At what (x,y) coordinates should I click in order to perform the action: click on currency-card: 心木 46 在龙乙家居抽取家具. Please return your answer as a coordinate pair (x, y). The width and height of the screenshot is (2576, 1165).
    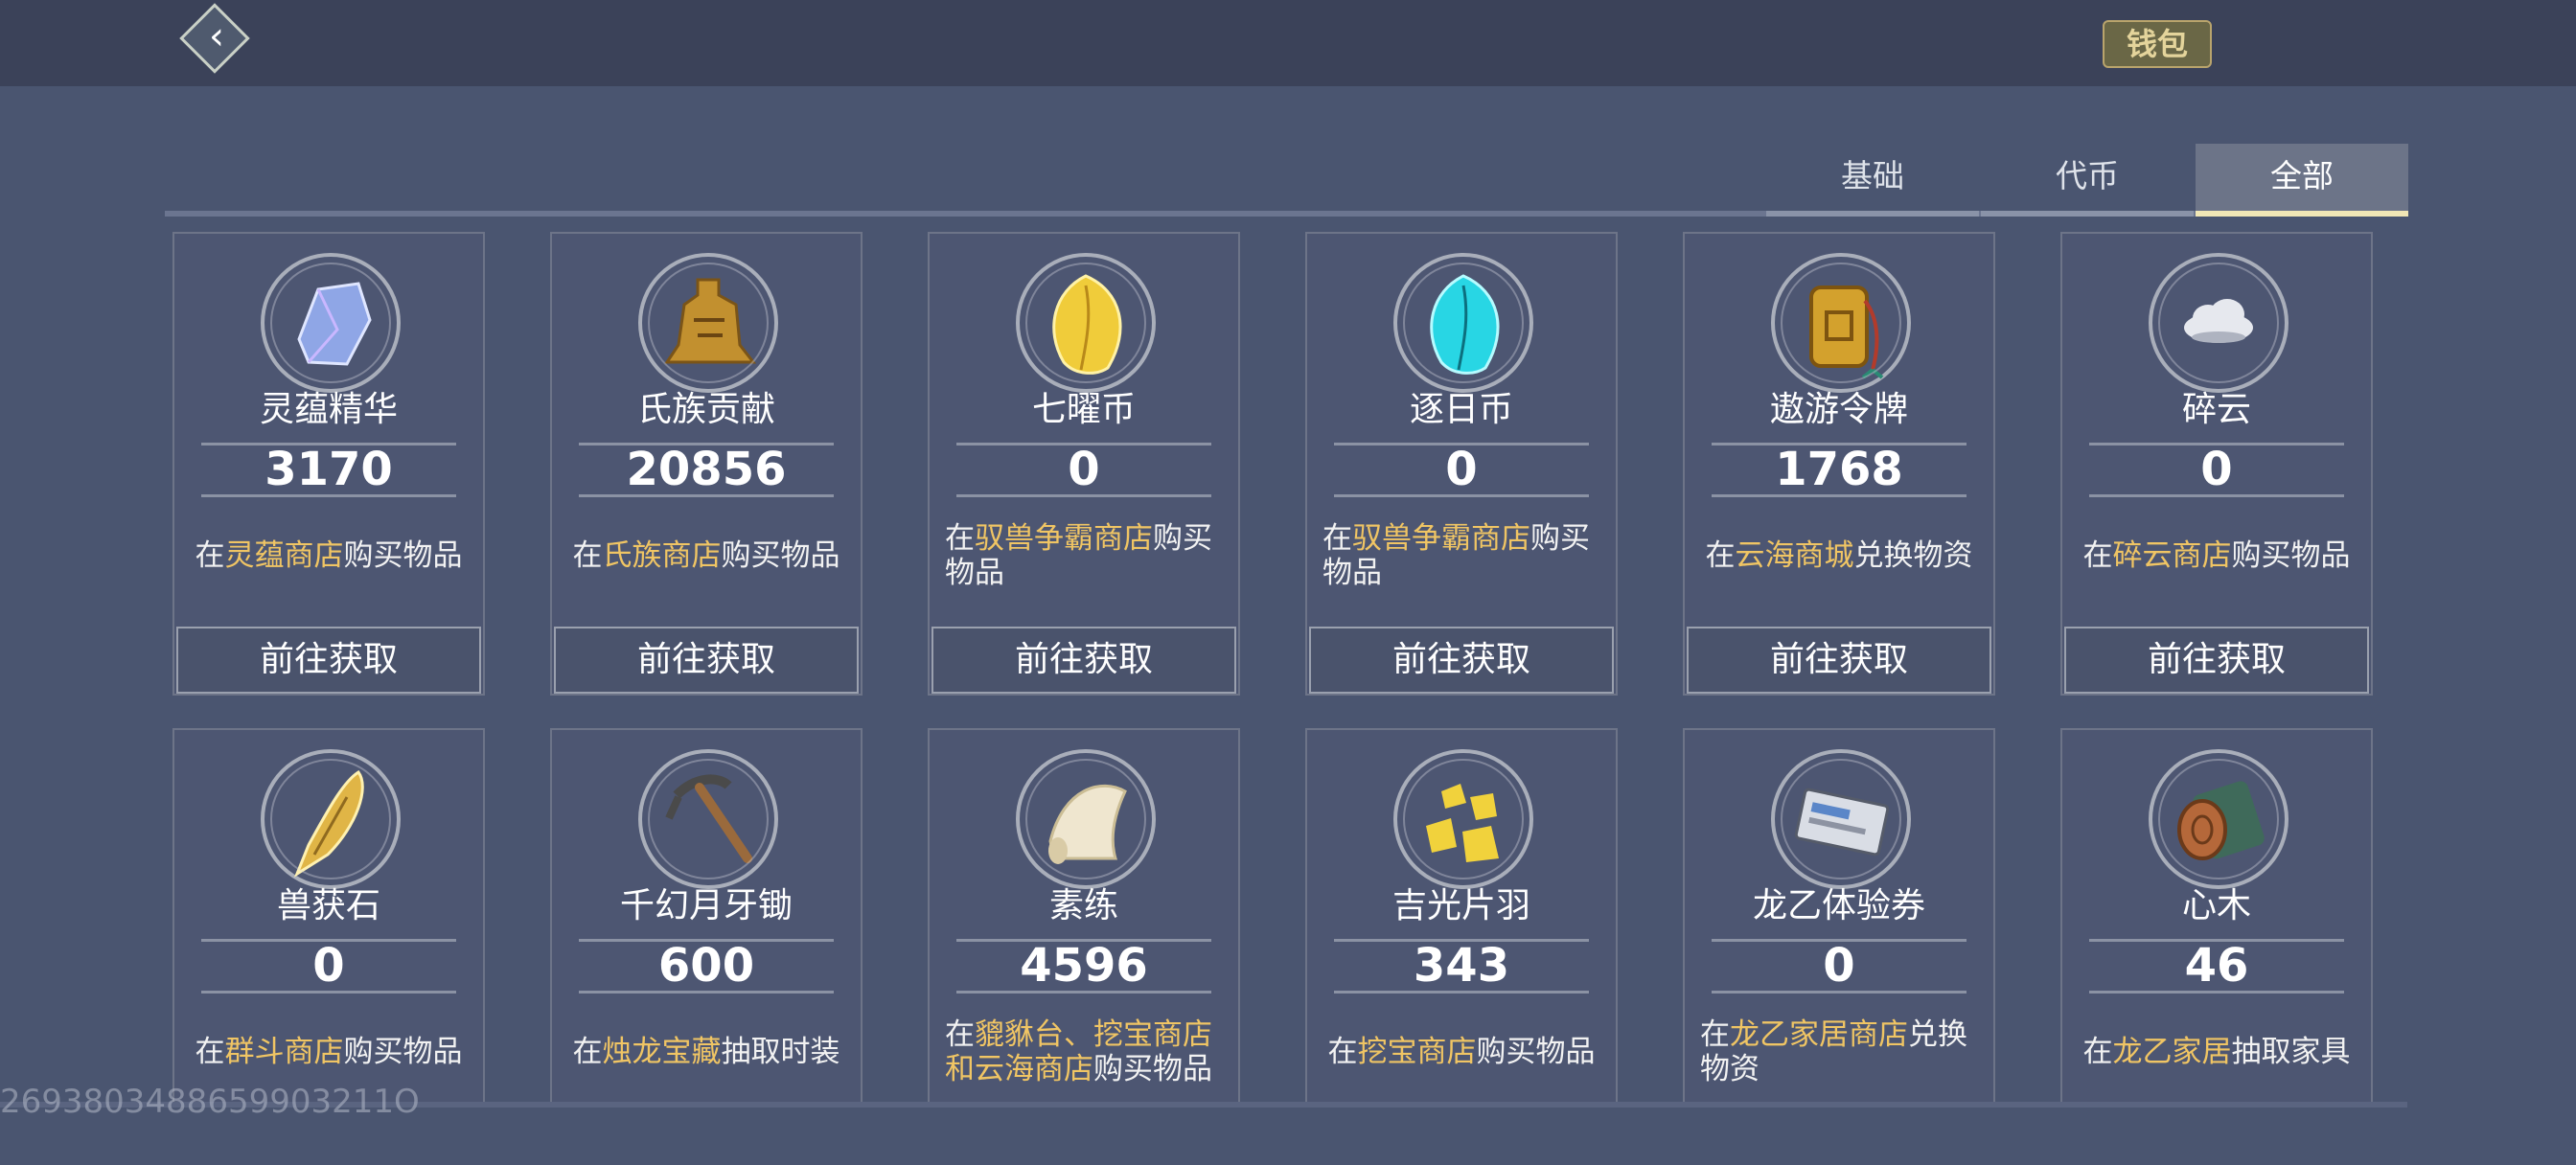
    Looking at the image, I should click on (2216, 918).